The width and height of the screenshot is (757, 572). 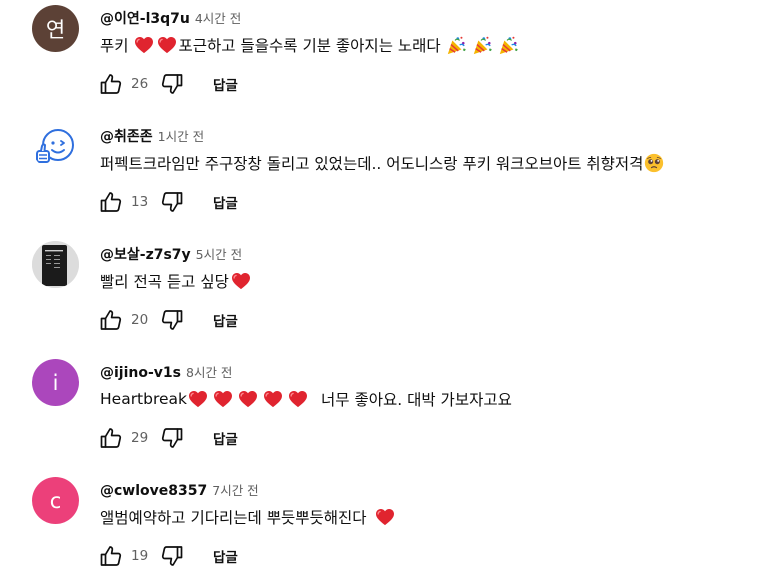 I want to click on comment-time: 7시간 전, so click(x=235, y=489).